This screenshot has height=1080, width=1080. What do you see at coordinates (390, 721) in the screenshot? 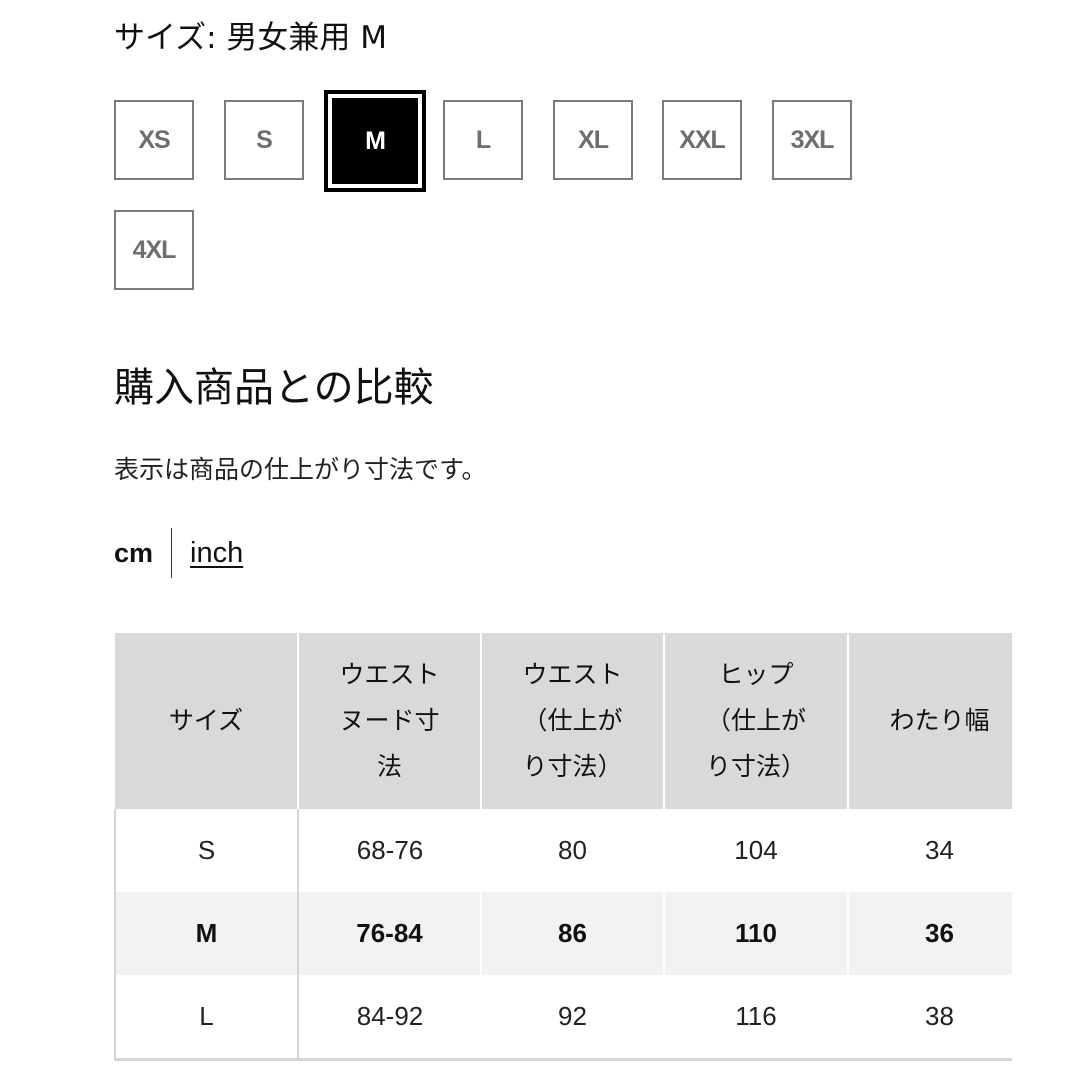
I see `header-waist-nude: ウエスト ヌード寸 法` at bounding box center [390, 721].